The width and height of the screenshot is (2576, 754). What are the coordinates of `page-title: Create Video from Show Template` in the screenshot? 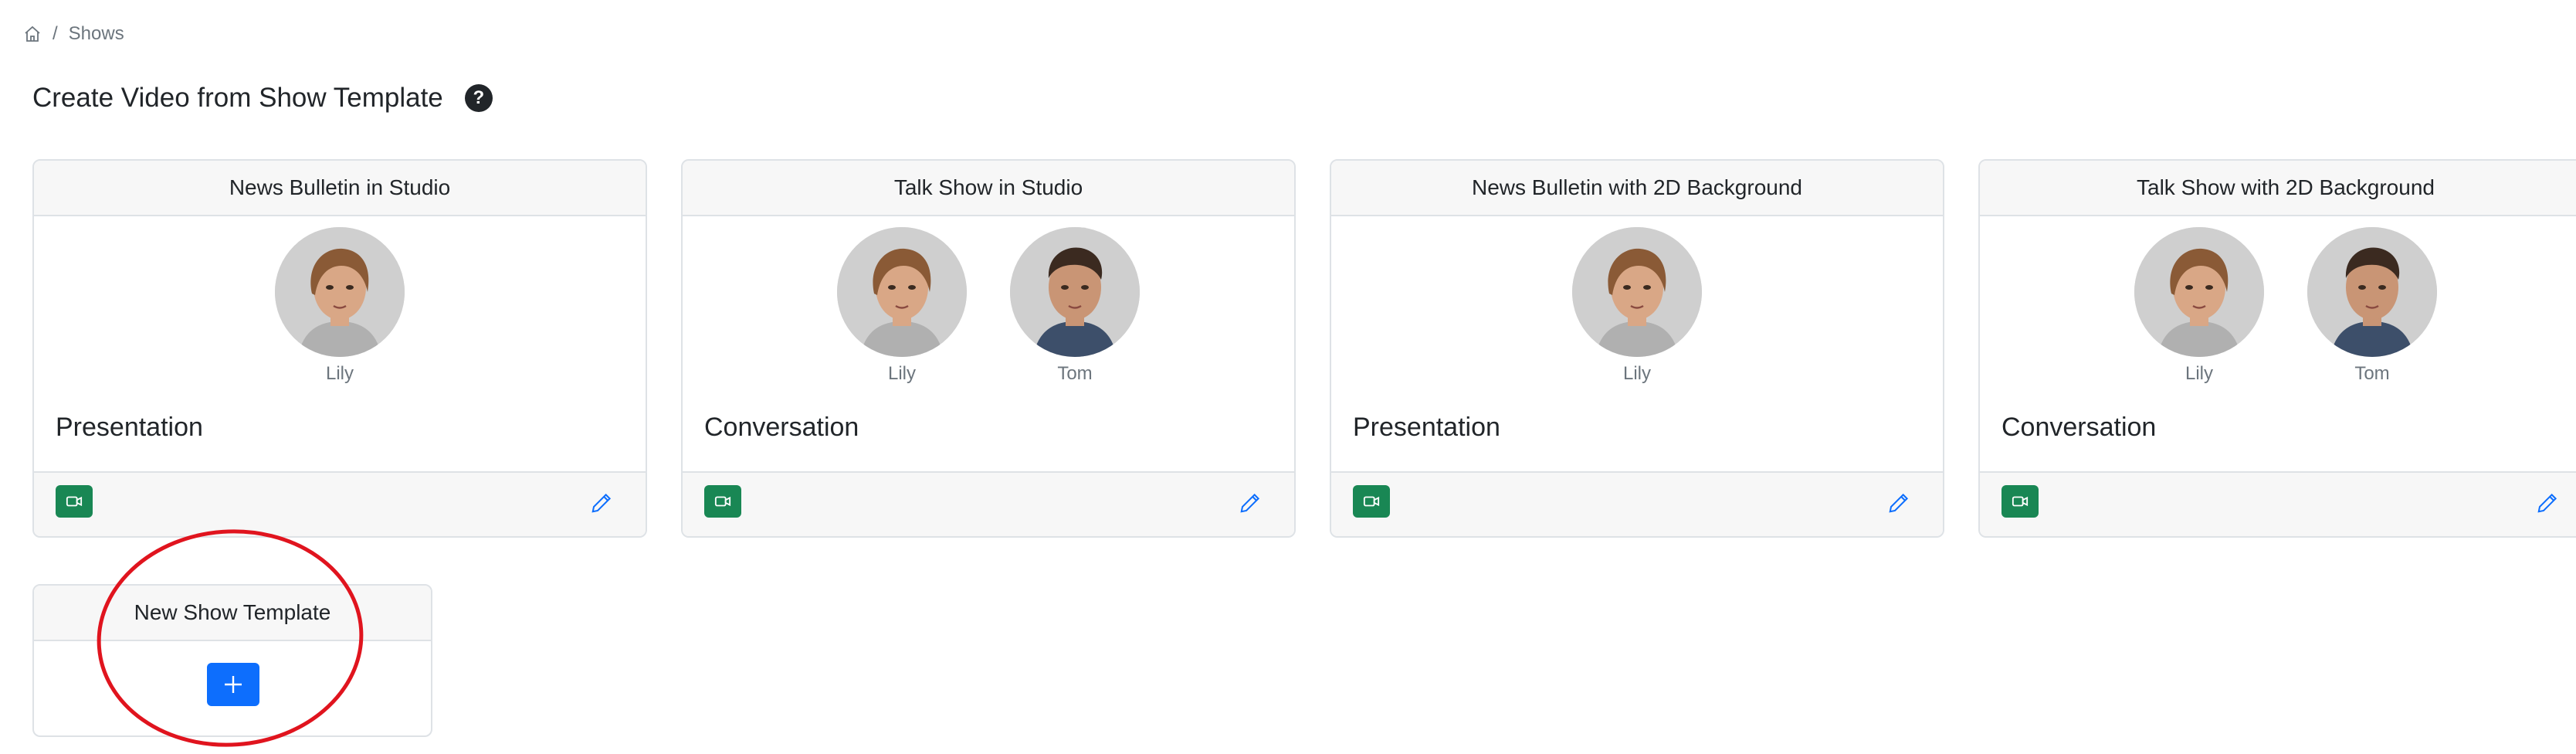 It's located at (237, 98).